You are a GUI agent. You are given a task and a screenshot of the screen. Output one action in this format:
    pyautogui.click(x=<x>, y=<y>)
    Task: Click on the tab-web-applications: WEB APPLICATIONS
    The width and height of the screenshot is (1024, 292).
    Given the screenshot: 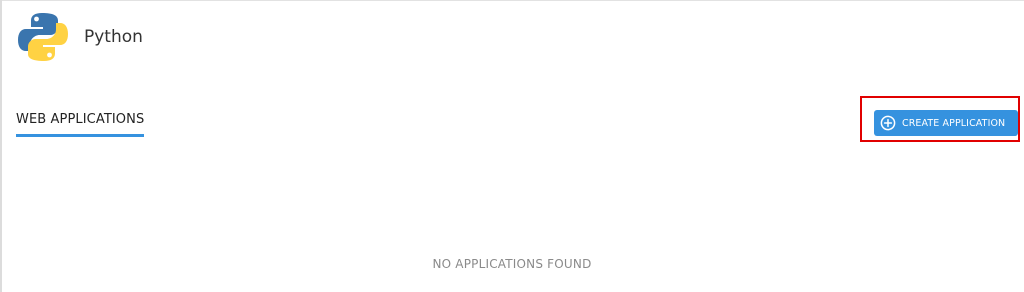 What is the action you would take?
    pyautogui.click(x=80, y=124)
    